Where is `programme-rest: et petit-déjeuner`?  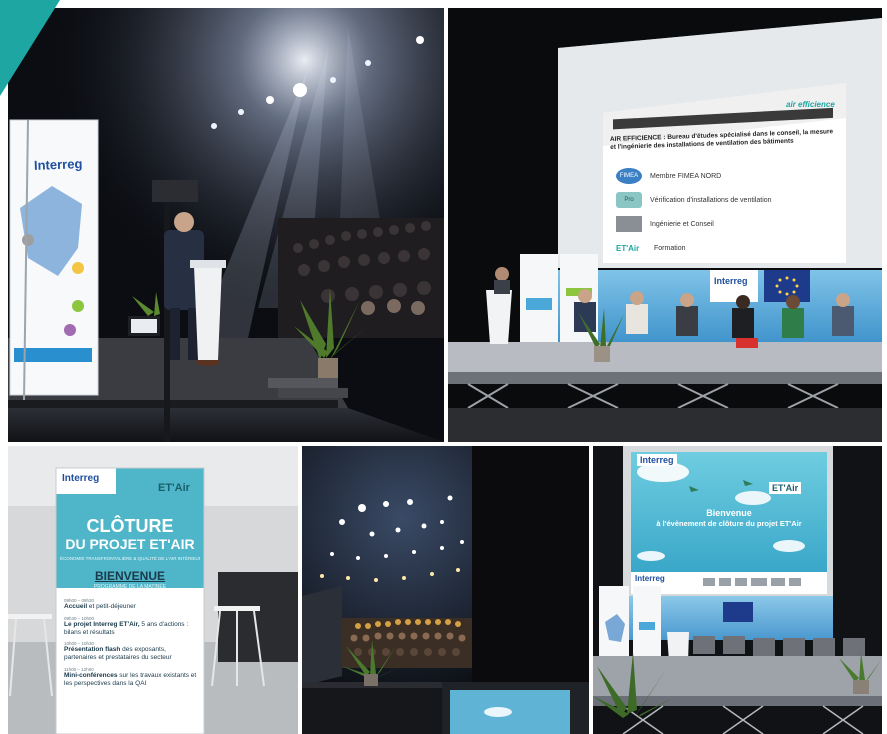 programme-rest: et petit-déjeuner is located at coordinates (111, 606).